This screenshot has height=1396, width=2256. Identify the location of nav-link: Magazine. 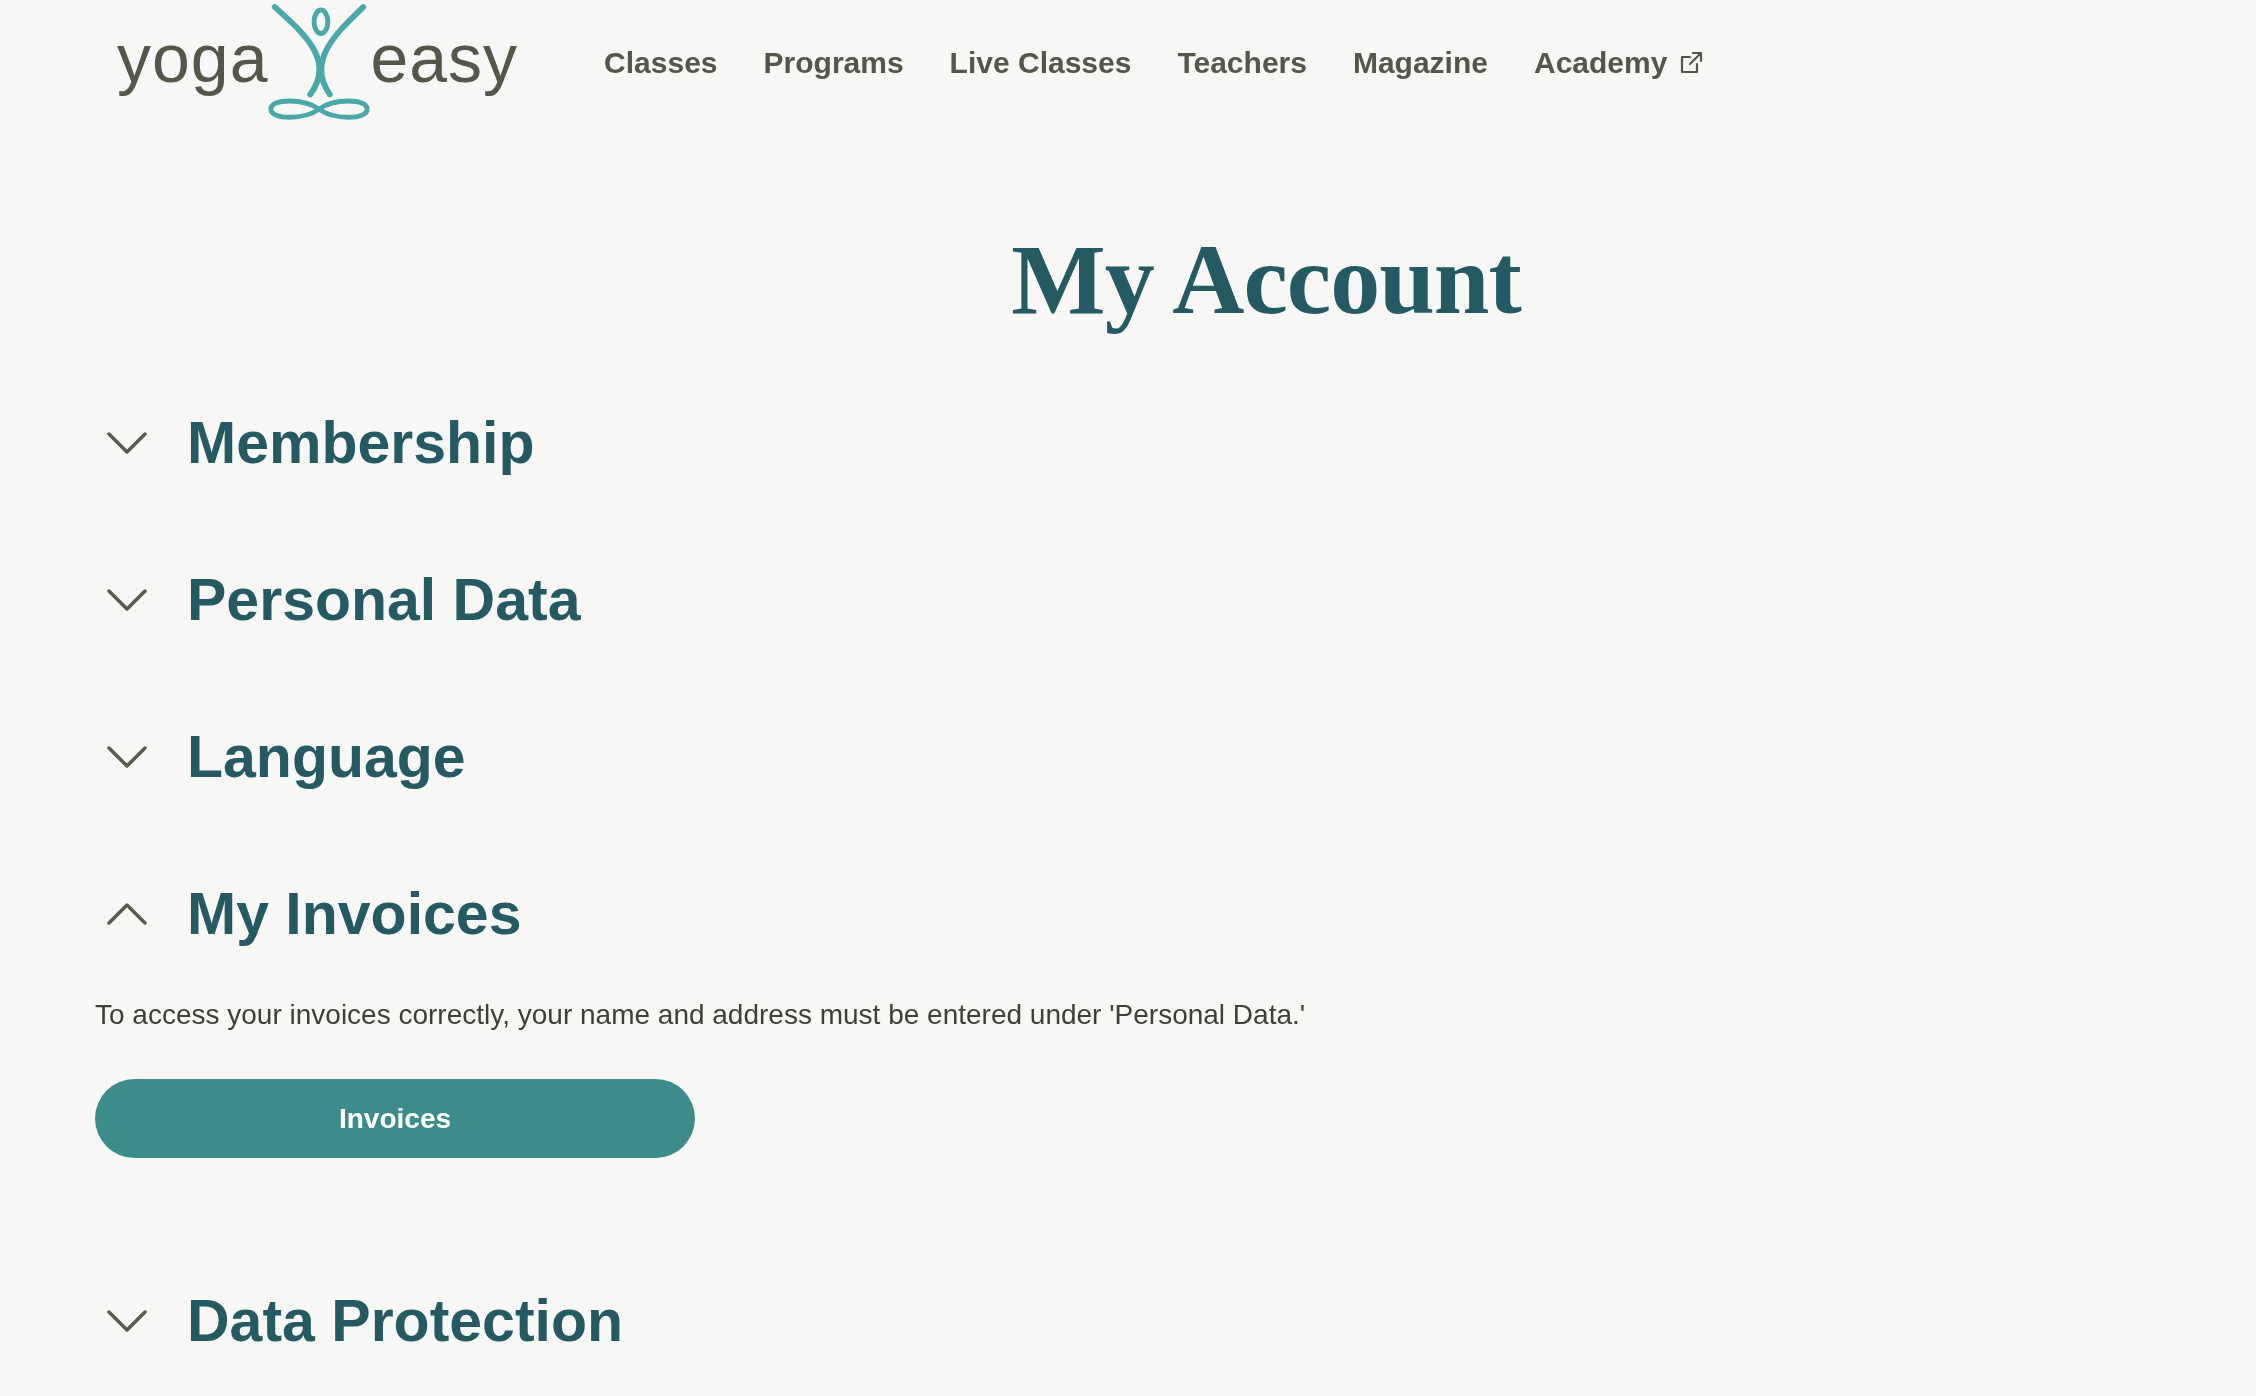
(1420, 62).